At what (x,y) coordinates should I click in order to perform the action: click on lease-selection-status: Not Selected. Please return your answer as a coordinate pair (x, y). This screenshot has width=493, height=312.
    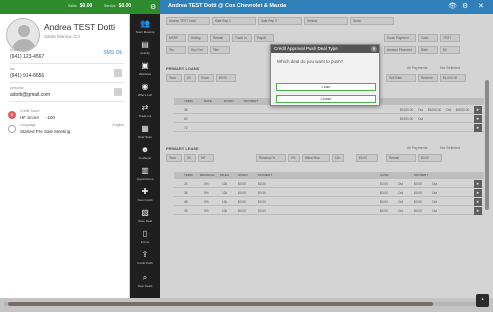
    Looking at the image, I should click on (450, 148).